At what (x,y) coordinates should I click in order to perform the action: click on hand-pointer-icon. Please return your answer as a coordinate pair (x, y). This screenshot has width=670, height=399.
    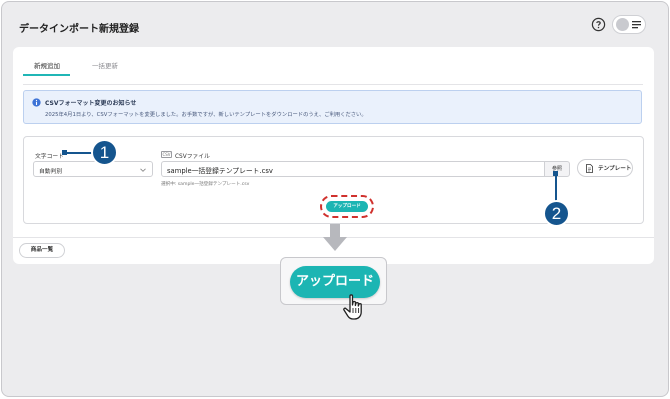
    Looking at the image, I should click on (352, 307).